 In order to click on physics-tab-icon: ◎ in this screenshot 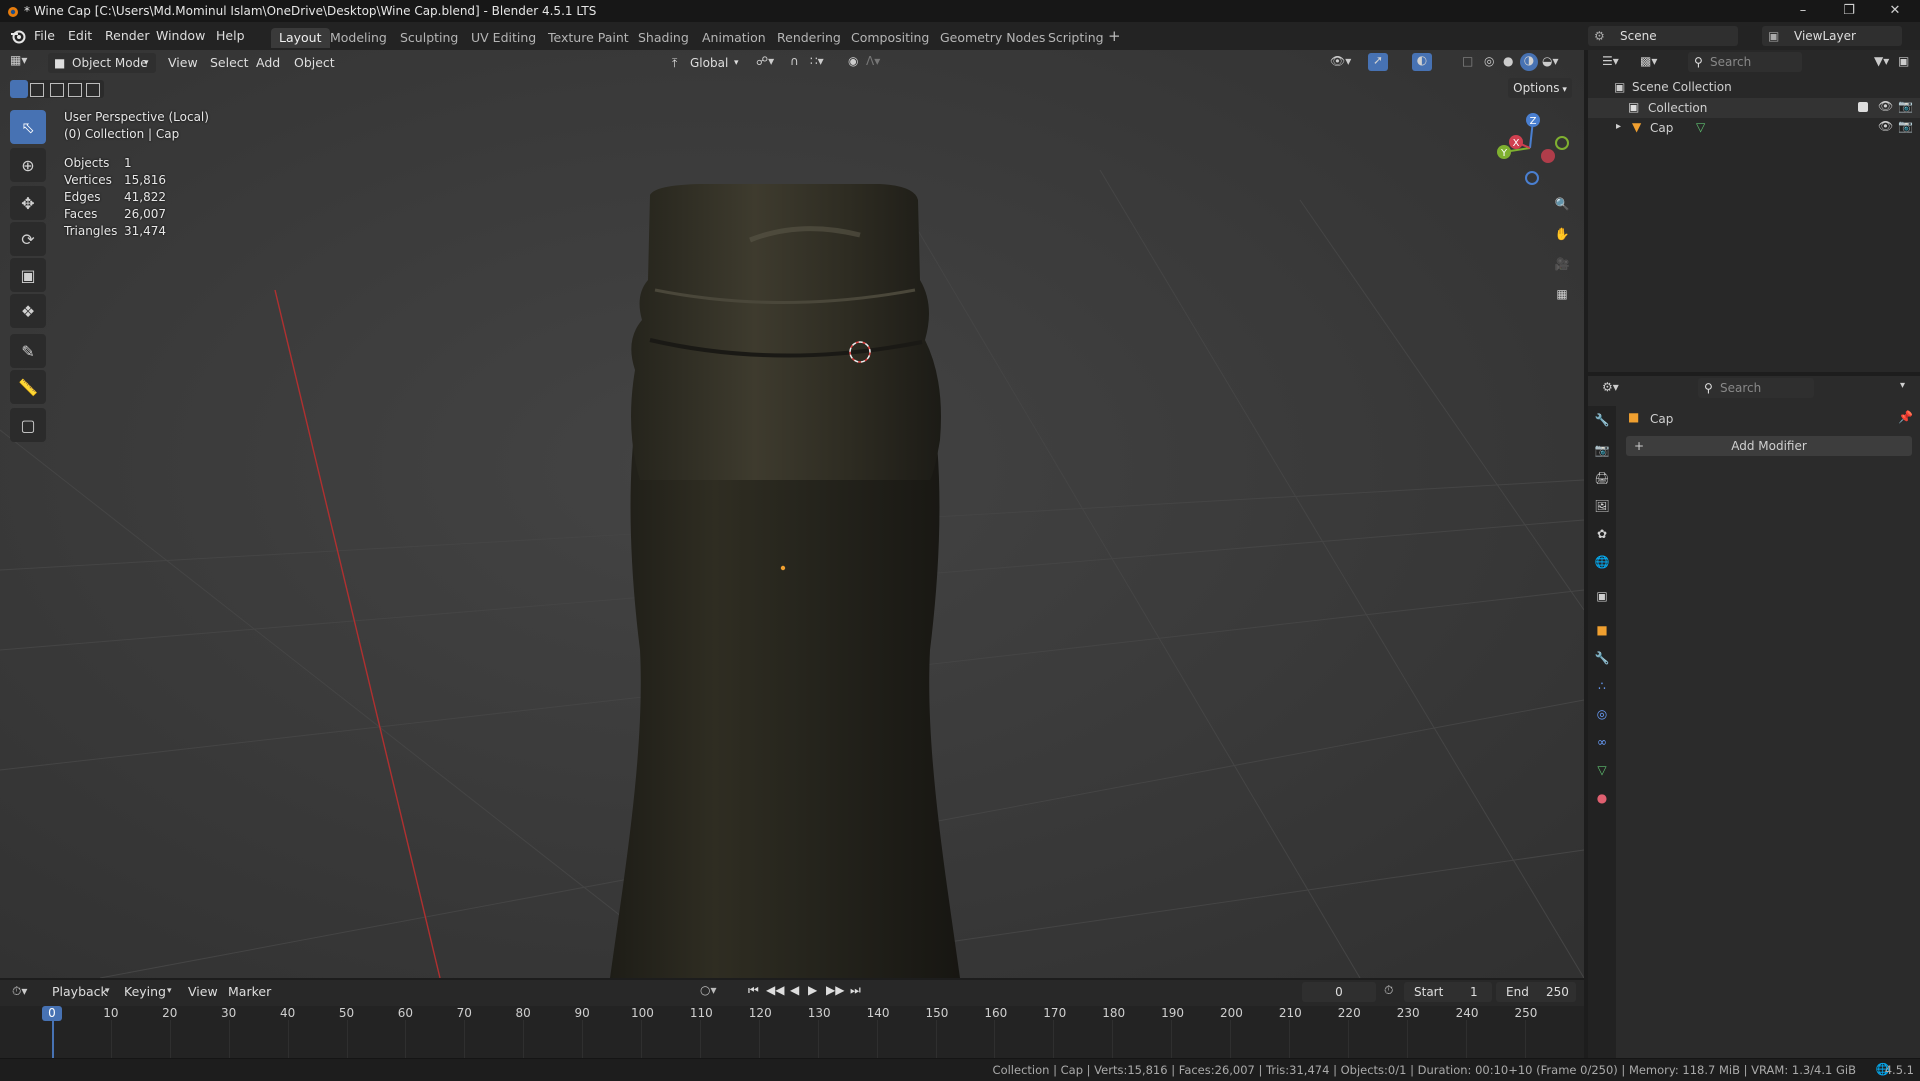, I will do `click(1602, 714)`.